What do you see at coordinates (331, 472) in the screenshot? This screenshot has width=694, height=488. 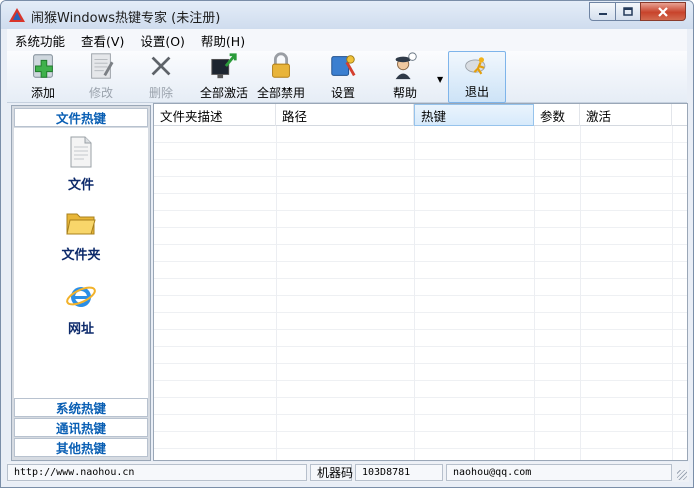 I see `status-machine-label: 机器码` at bounding box center [331, 472].